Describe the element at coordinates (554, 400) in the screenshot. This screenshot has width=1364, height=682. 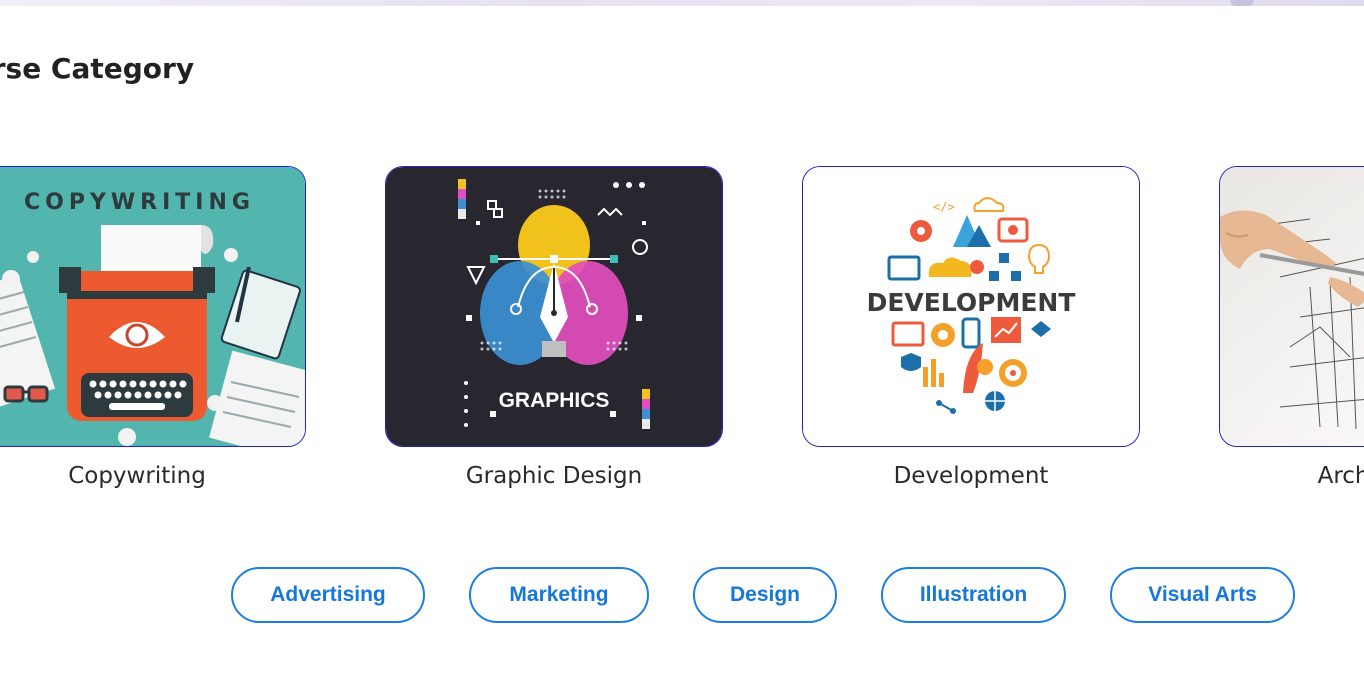
I see `svg-text: GRAPHICS` at that location.